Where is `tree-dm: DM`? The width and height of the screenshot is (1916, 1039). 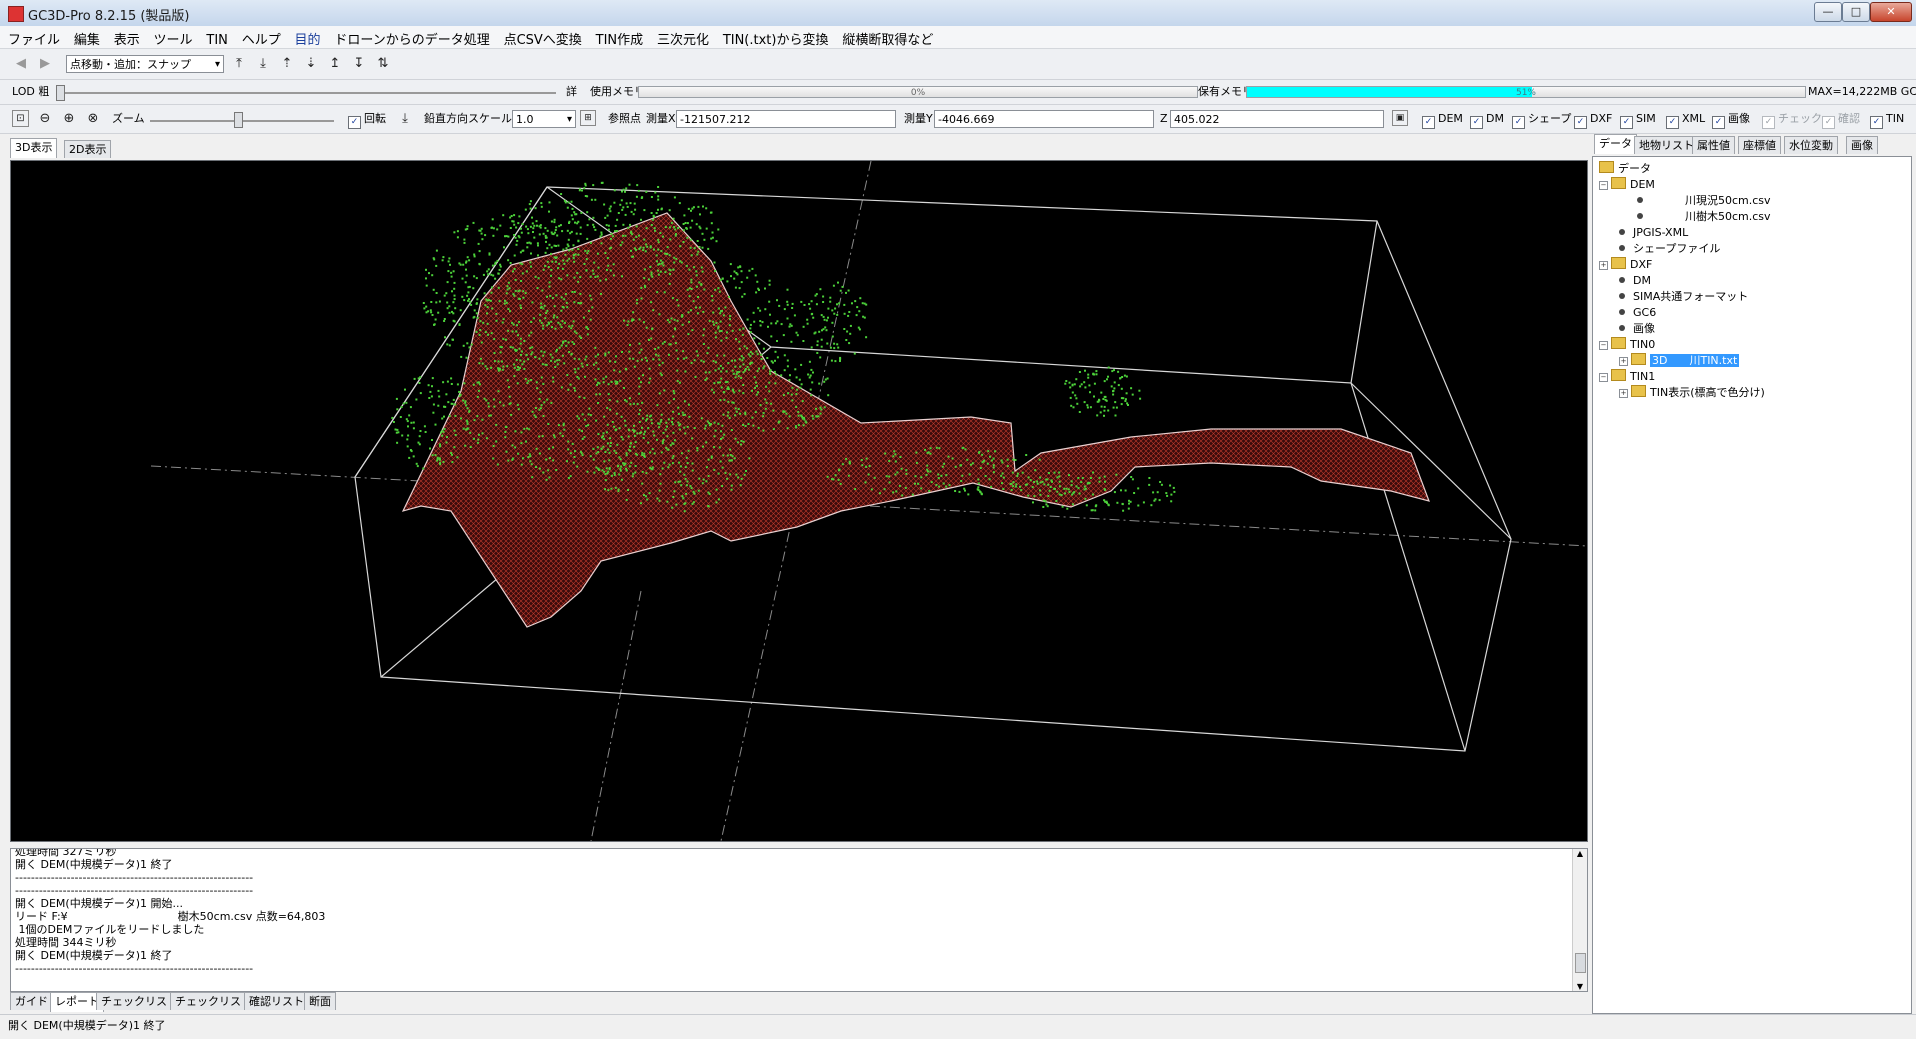 tree-dm: DM is located at coordinates (1635, 280).